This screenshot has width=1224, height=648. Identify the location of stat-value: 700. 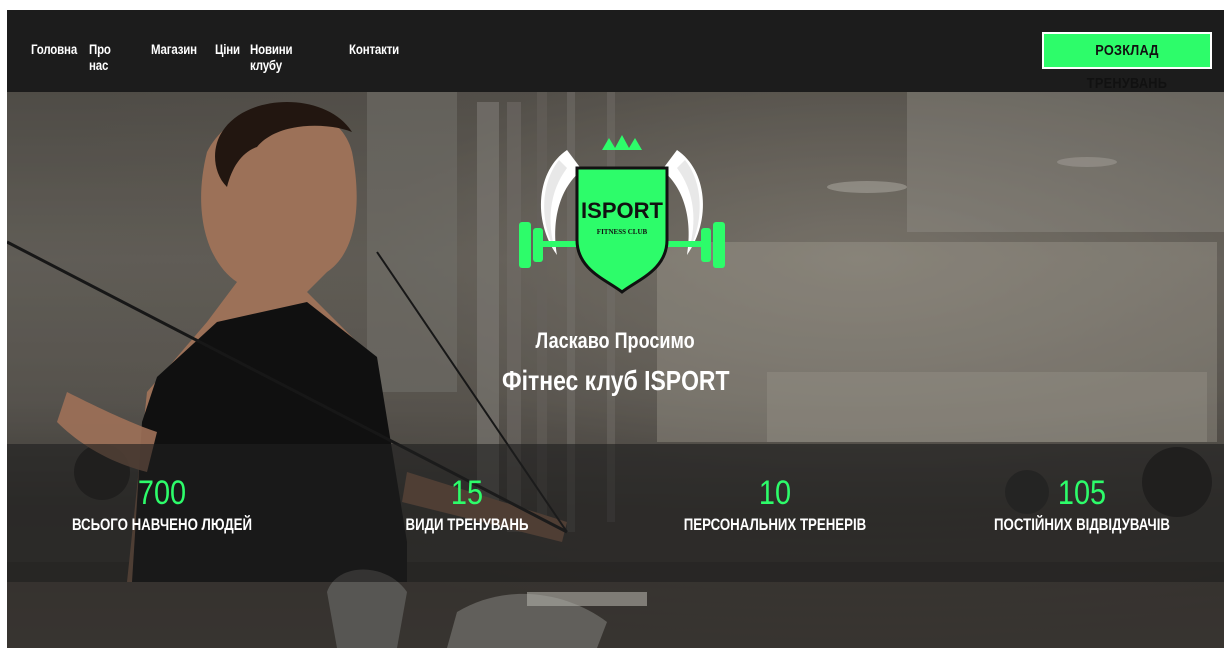
(162, 493).